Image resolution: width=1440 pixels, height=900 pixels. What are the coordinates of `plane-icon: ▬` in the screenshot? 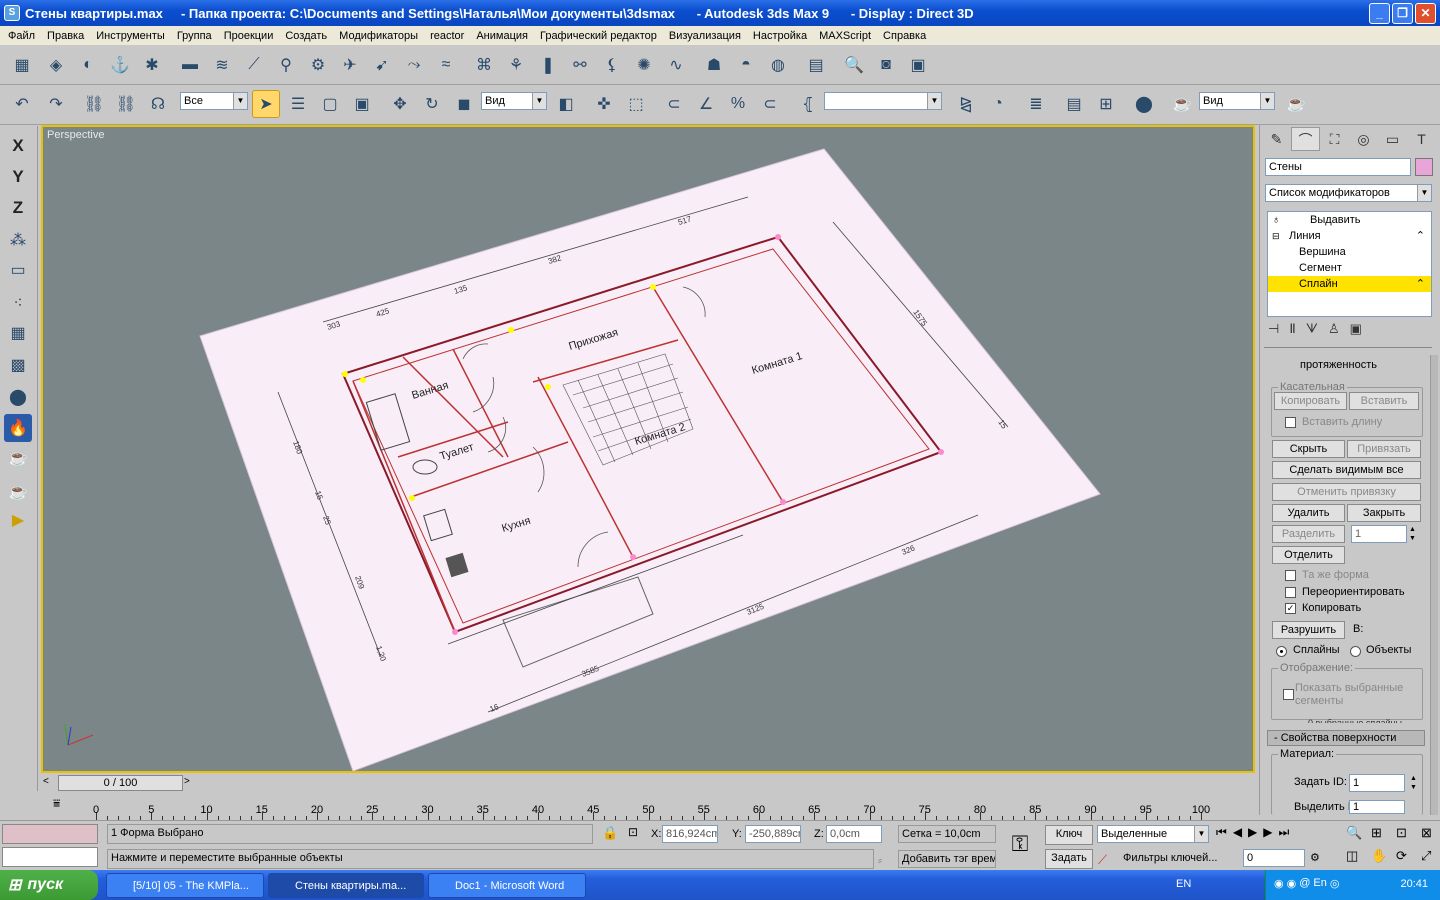 It's located at (190, 65).